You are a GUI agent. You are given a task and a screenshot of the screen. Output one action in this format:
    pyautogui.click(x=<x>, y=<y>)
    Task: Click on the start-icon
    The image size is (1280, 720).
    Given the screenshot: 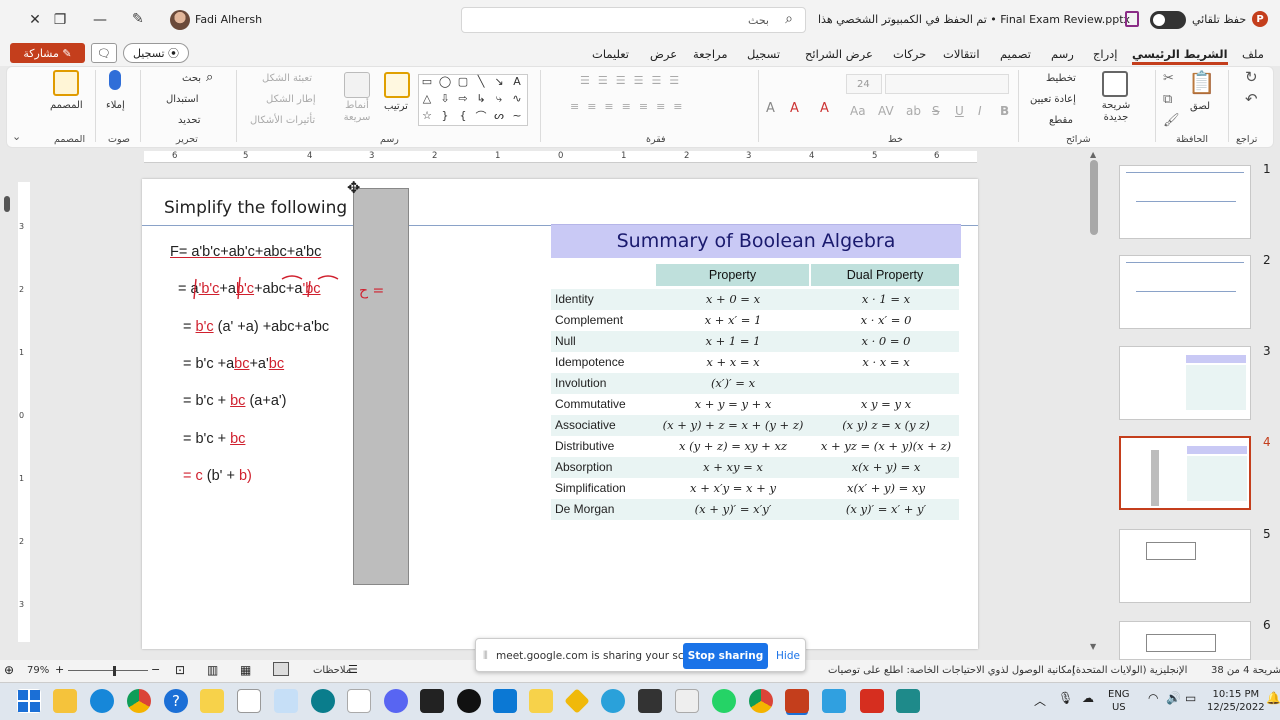 What is the action you would take?
    pyautogui.click(x=29, y=701)
    